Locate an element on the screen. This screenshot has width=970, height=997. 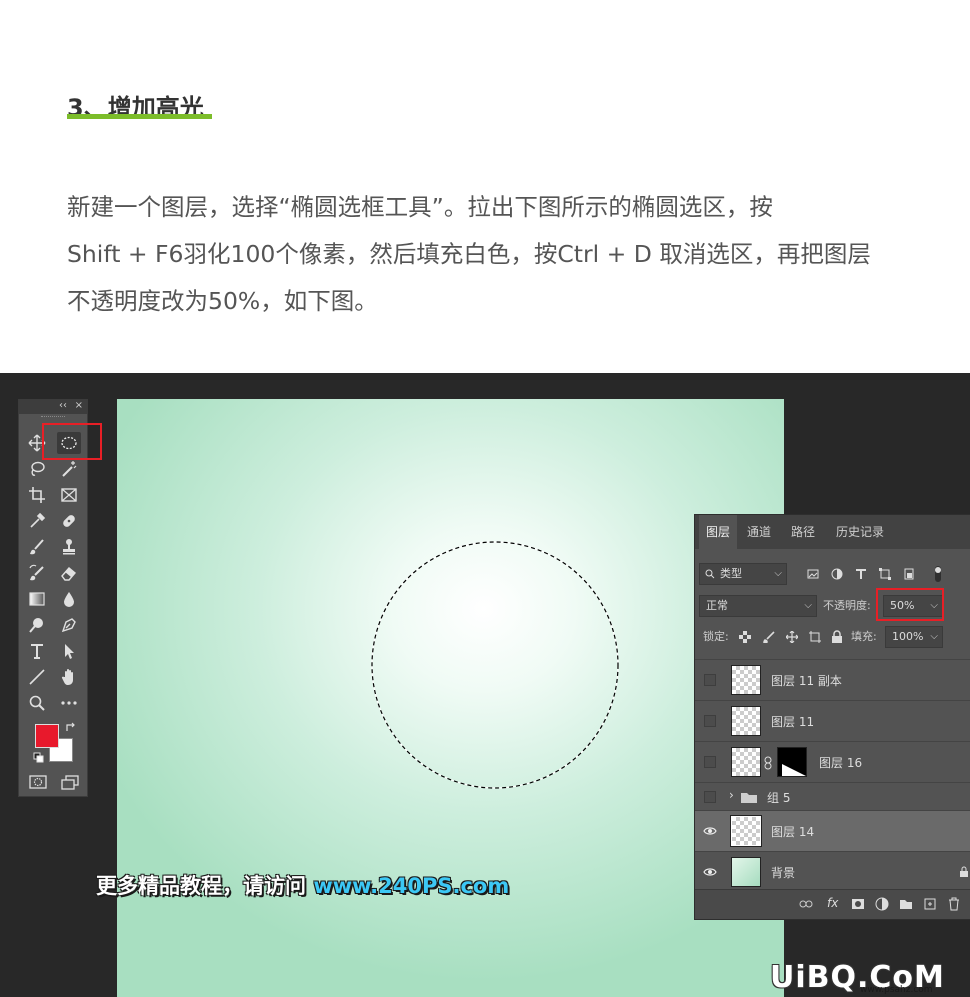
tab-history: 历史记录 is located at coordinates (860, 532).